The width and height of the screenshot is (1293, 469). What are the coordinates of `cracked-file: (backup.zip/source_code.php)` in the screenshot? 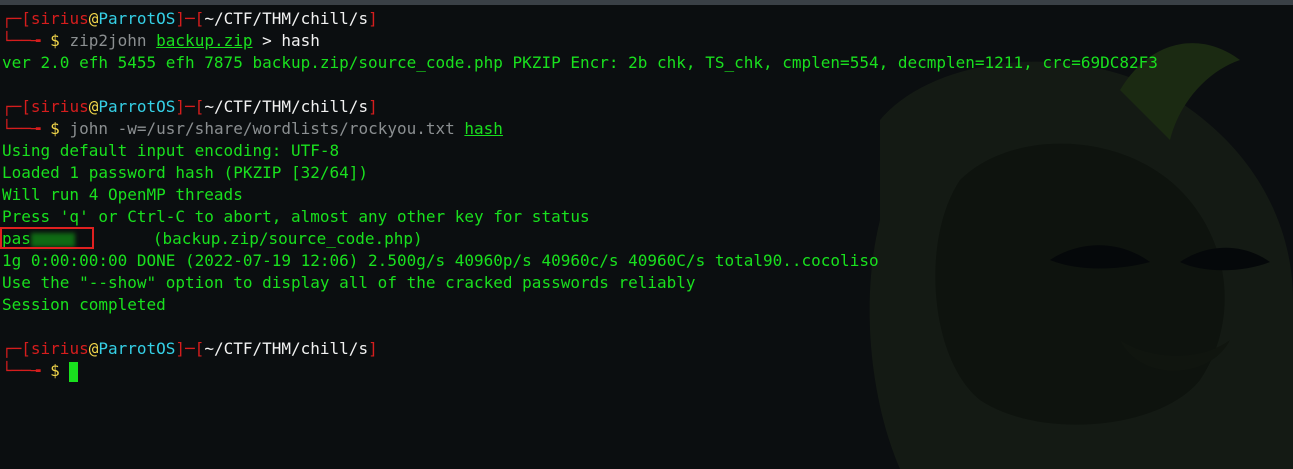 It's located at (287, 238).